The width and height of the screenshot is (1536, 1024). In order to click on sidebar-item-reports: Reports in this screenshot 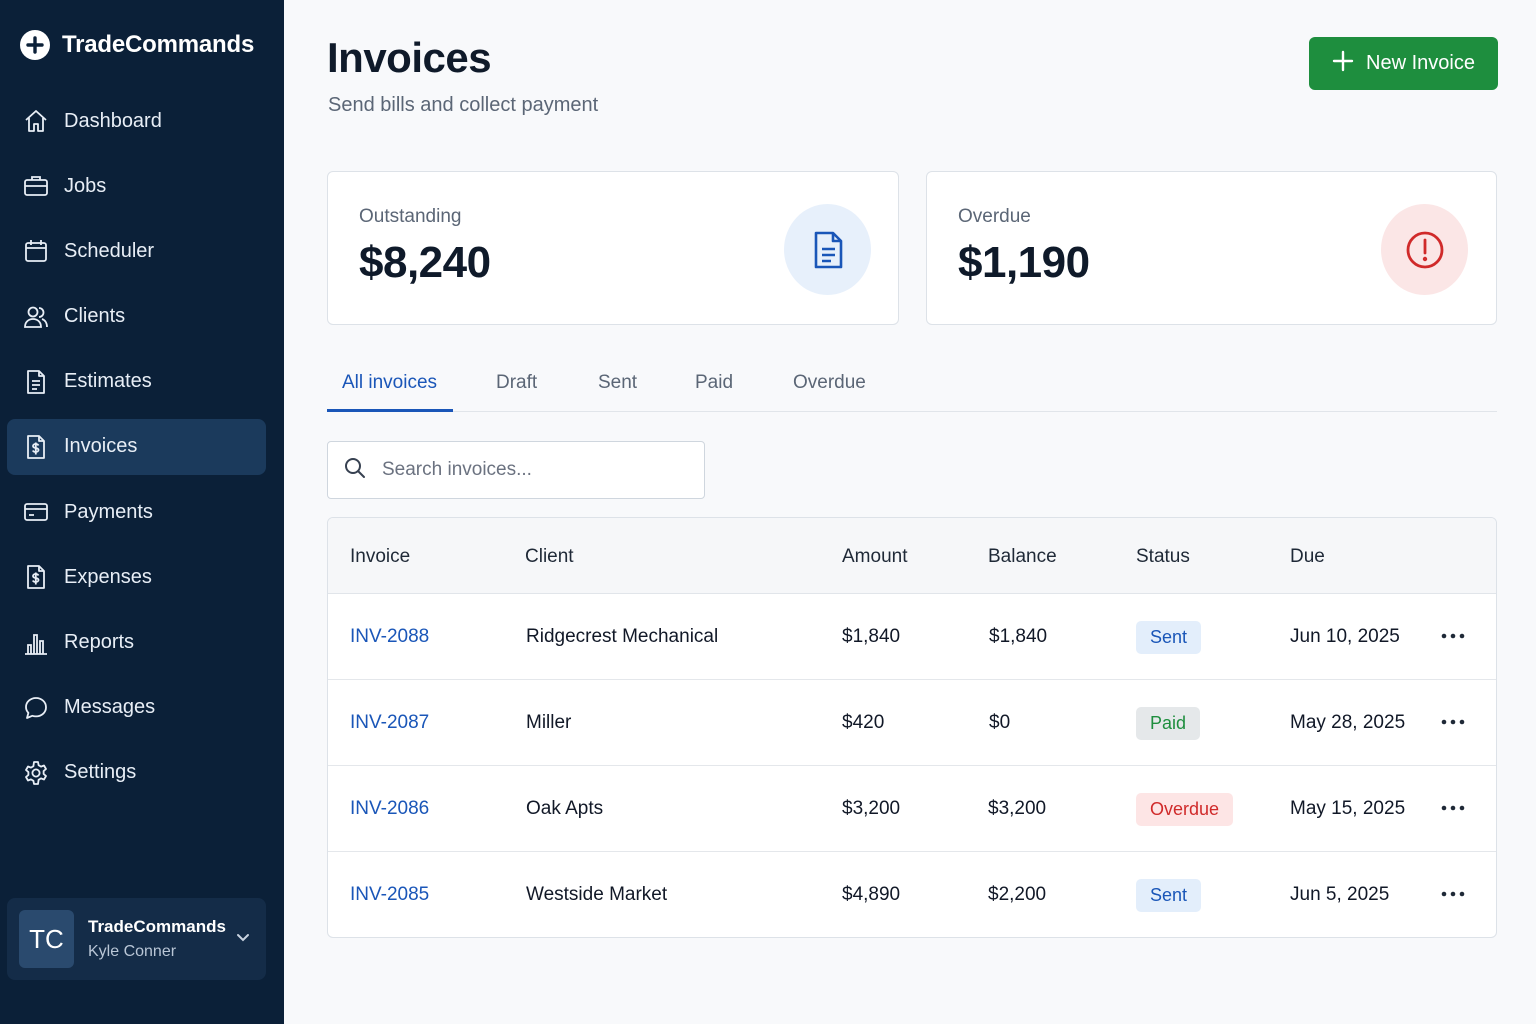, I will do `click(136, 643)`.